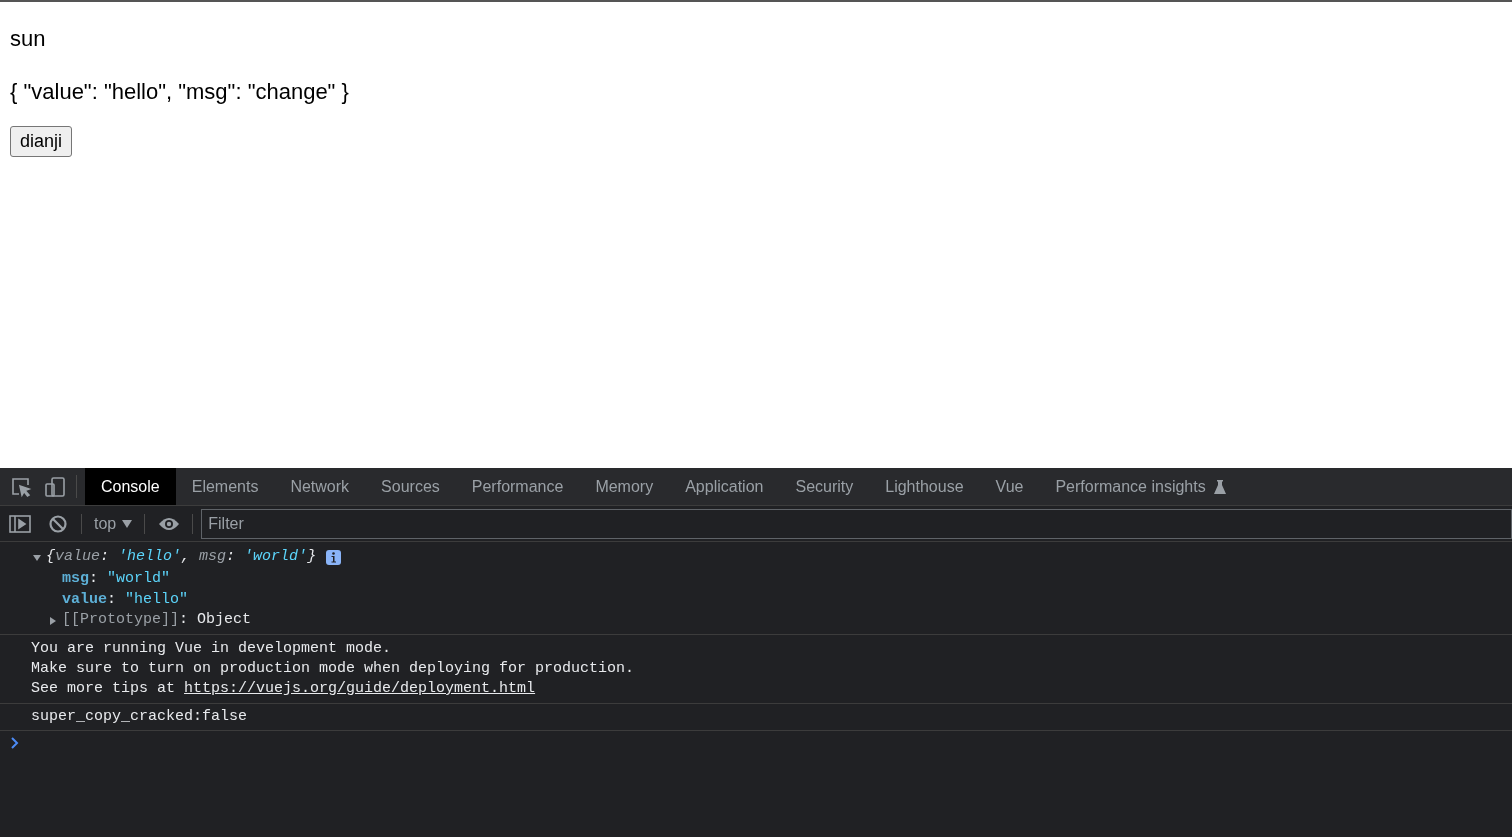 This screenshot has height=837, width=1512. Describe the element at coordinates (410, 486) in the screenshot. I see `devtools-tab: Sources` at that location.